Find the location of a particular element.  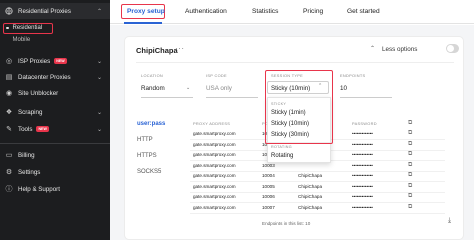

tab-pricing: Pricing is located at coordinates (313, 11).